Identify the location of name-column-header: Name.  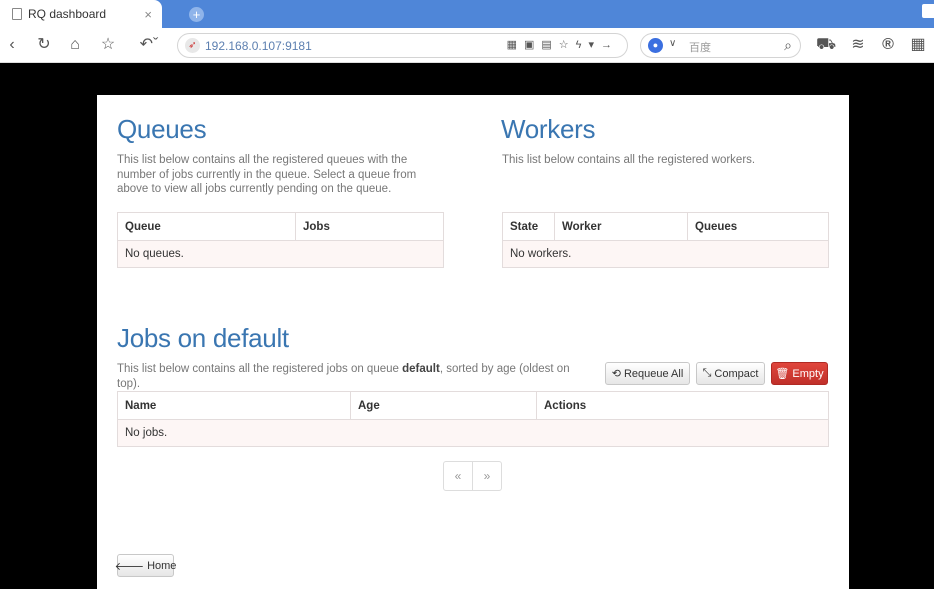
(234, 405).